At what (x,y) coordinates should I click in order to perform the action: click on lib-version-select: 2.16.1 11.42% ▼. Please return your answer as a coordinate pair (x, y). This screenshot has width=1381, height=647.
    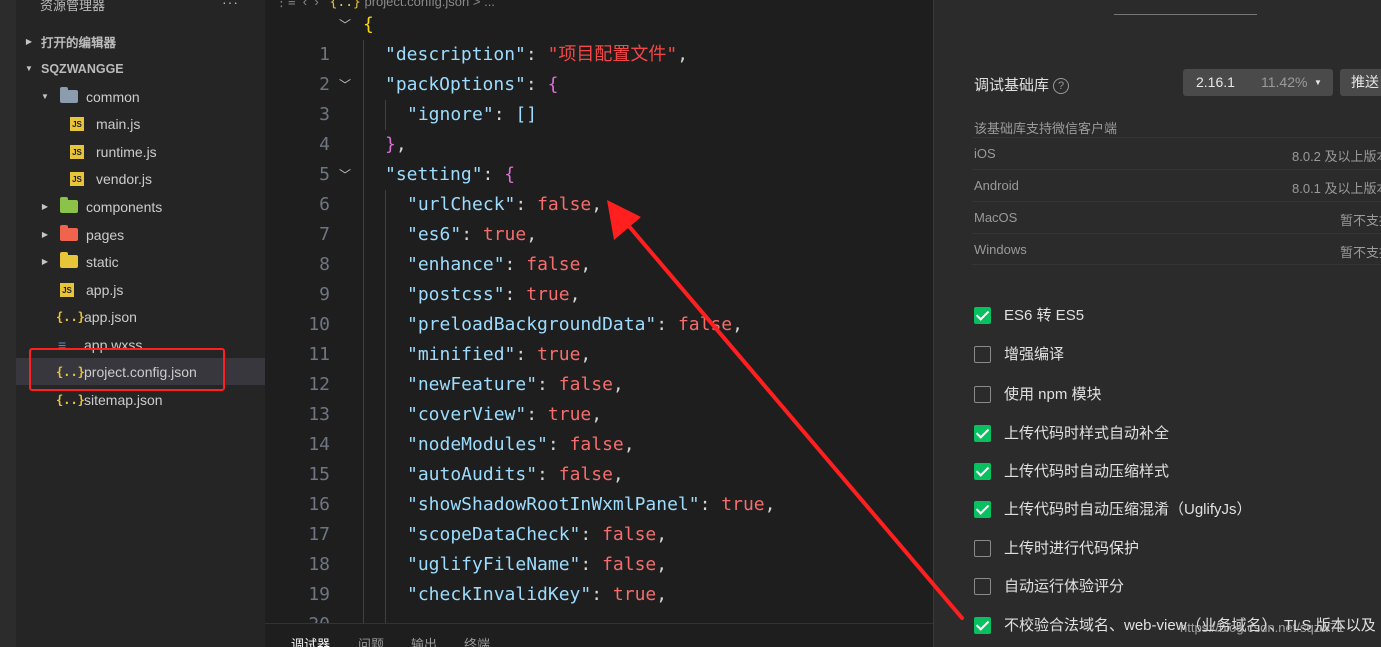
    Looking at the image, I should click on (1258, 82).